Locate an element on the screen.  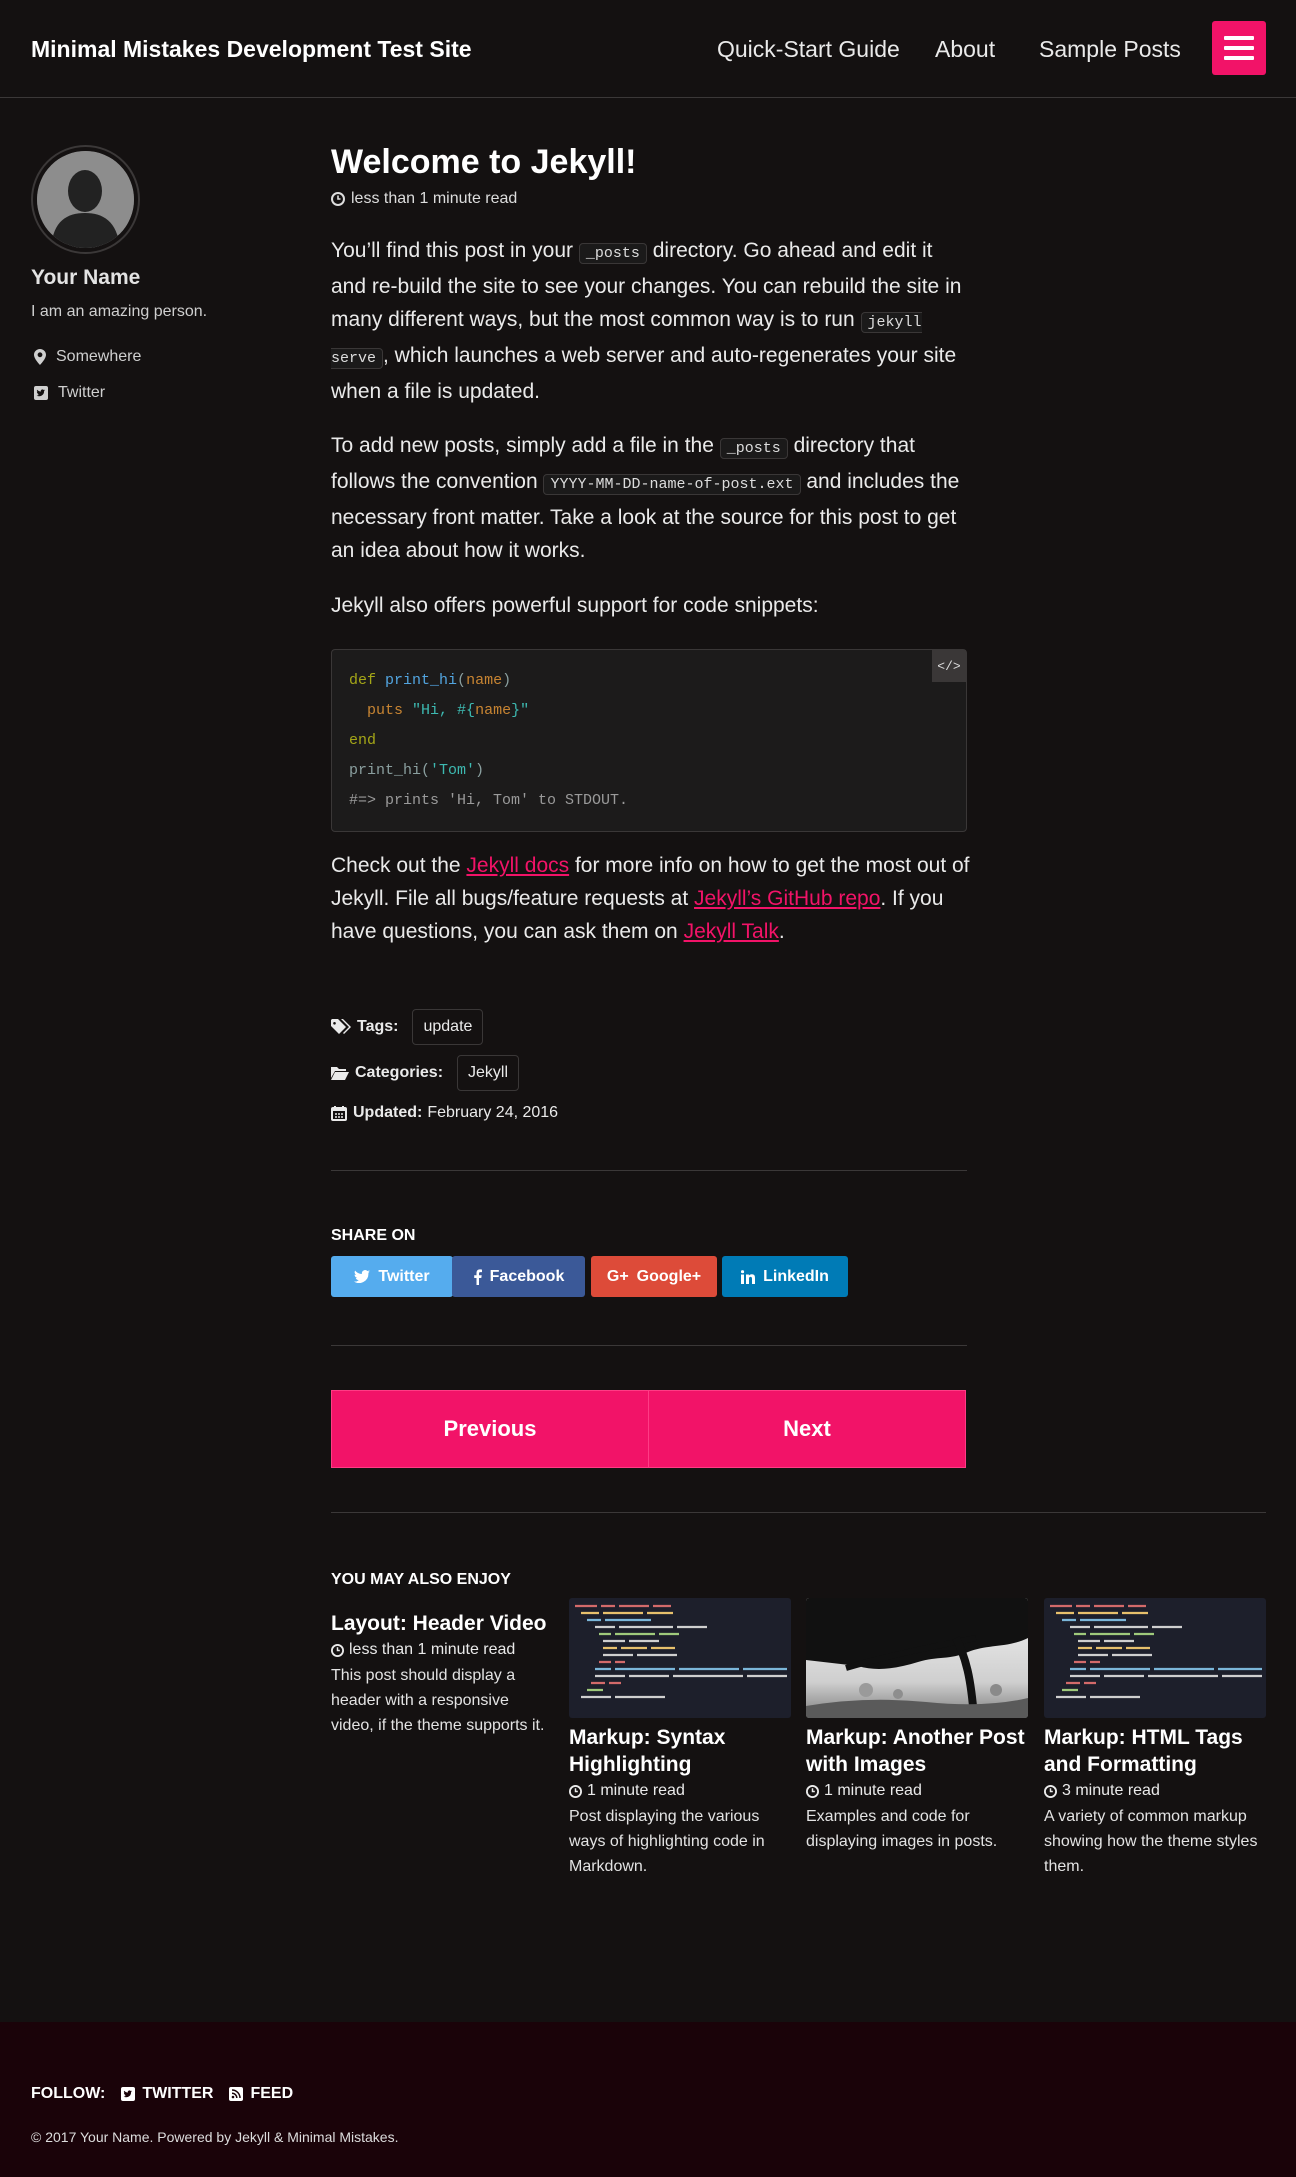
google-plus-icon: G+ is located at coordinates (617, 1276).